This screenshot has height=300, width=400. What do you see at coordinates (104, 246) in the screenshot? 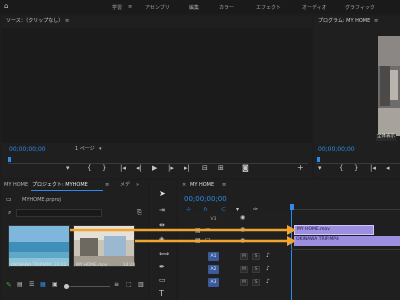
I see `clip-thumbnail-my-home` at bounding box center [104, 246].